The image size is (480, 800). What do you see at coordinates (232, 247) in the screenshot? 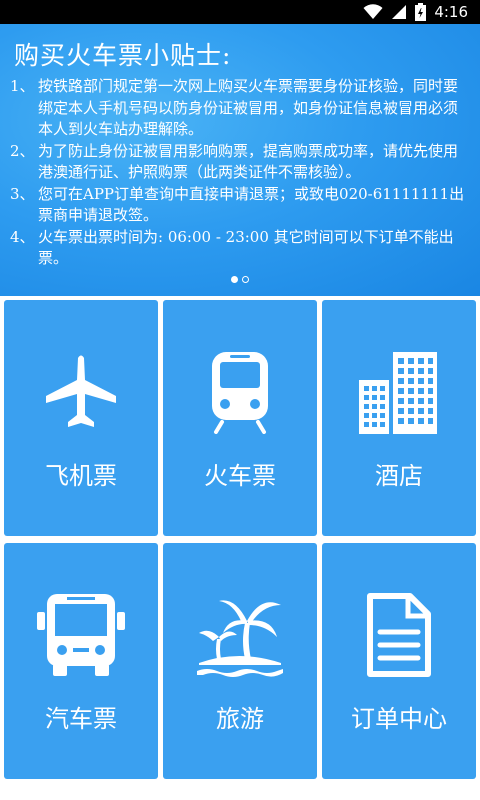
I see `tip-item: 4、 火车票出票时间为: 06:00 - 23:00 其它时间可以下订单不能出票。` at bounding box center [232, 247].